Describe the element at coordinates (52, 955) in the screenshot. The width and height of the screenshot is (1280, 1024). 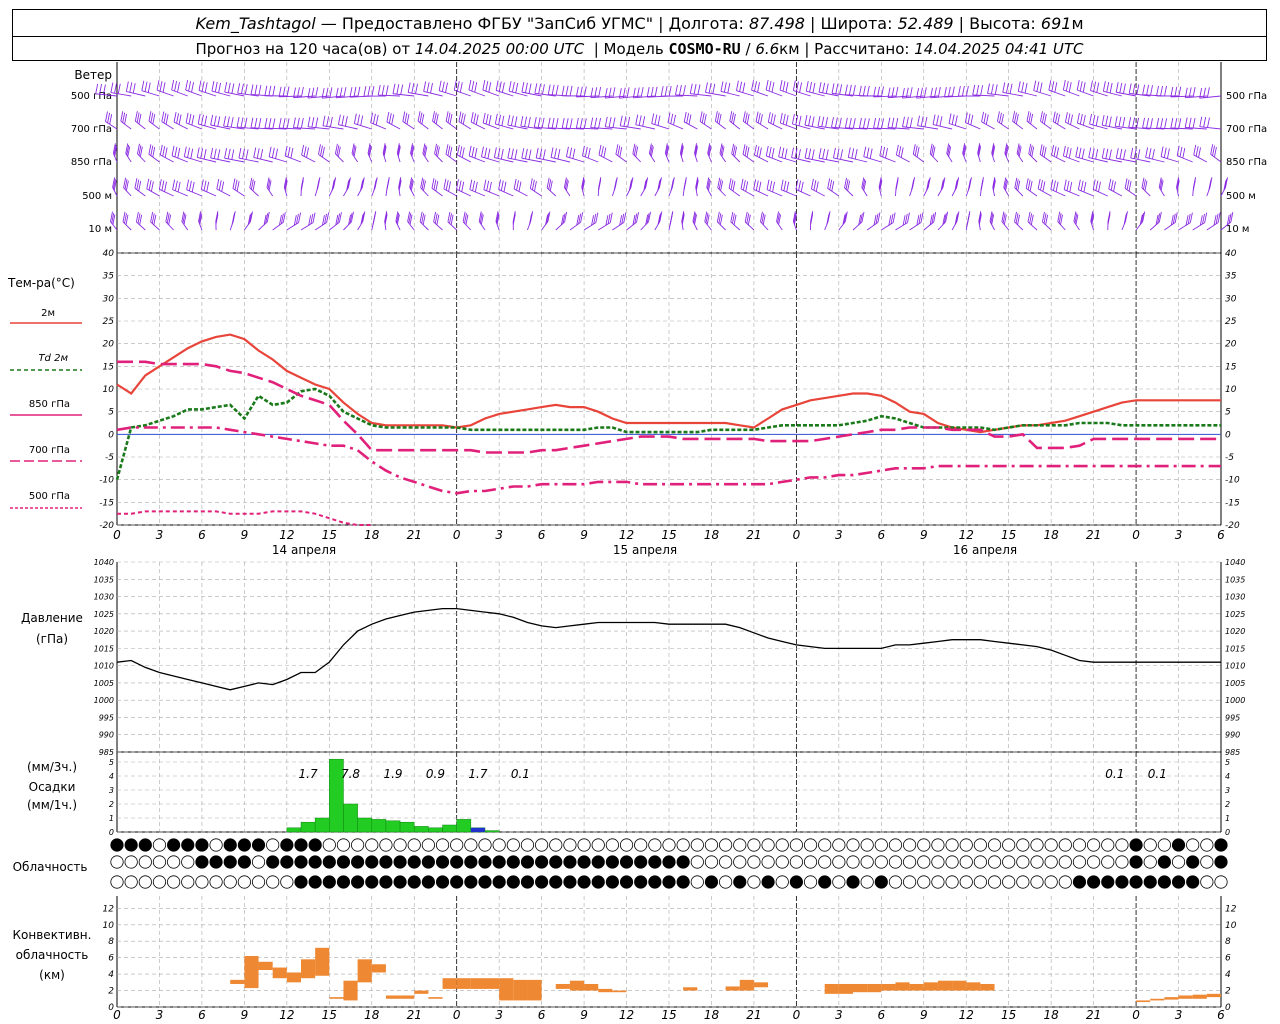
I see `convective-labels: Конвективн. облачность (км)` at that location.